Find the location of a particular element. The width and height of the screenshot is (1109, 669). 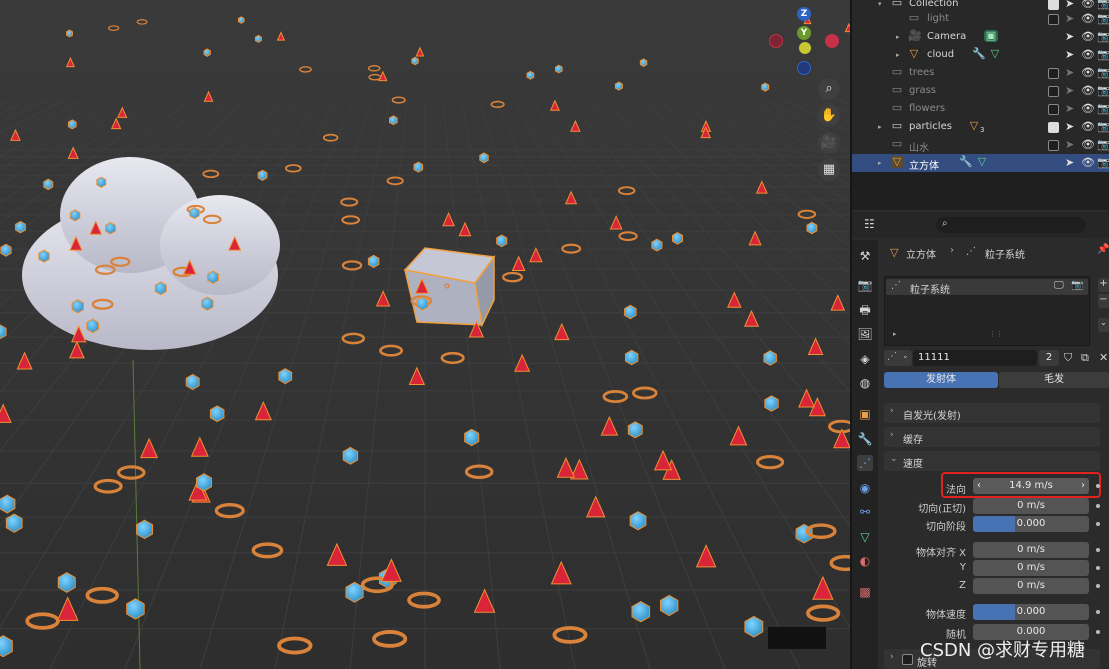

gizmo-neg-z-axis is located at coordinates (804, 68).